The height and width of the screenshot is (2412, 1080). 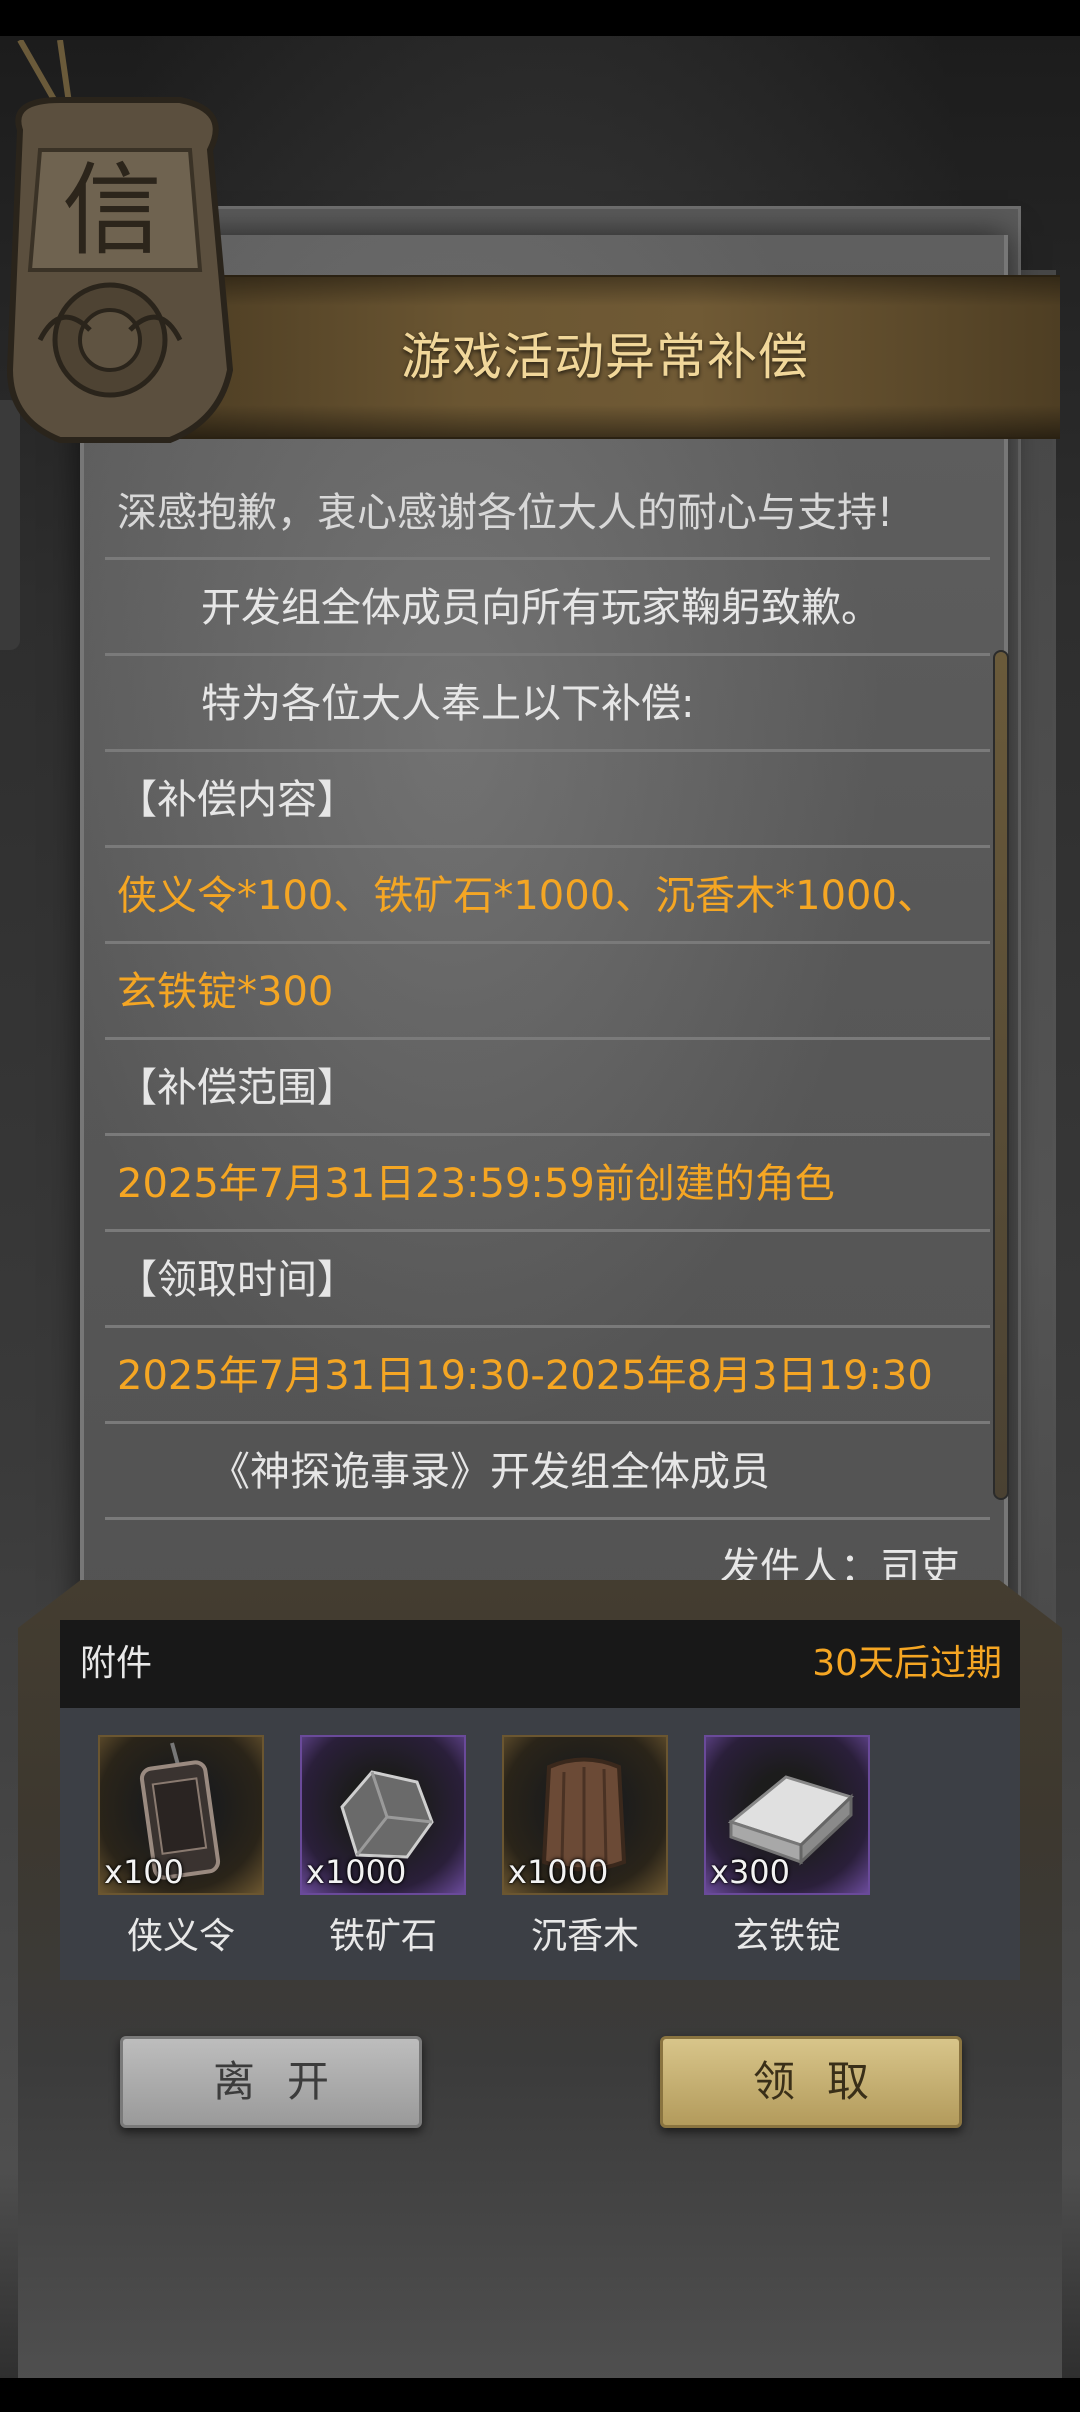 I want to click on item-count: x100, so click(x=144, y=1872).